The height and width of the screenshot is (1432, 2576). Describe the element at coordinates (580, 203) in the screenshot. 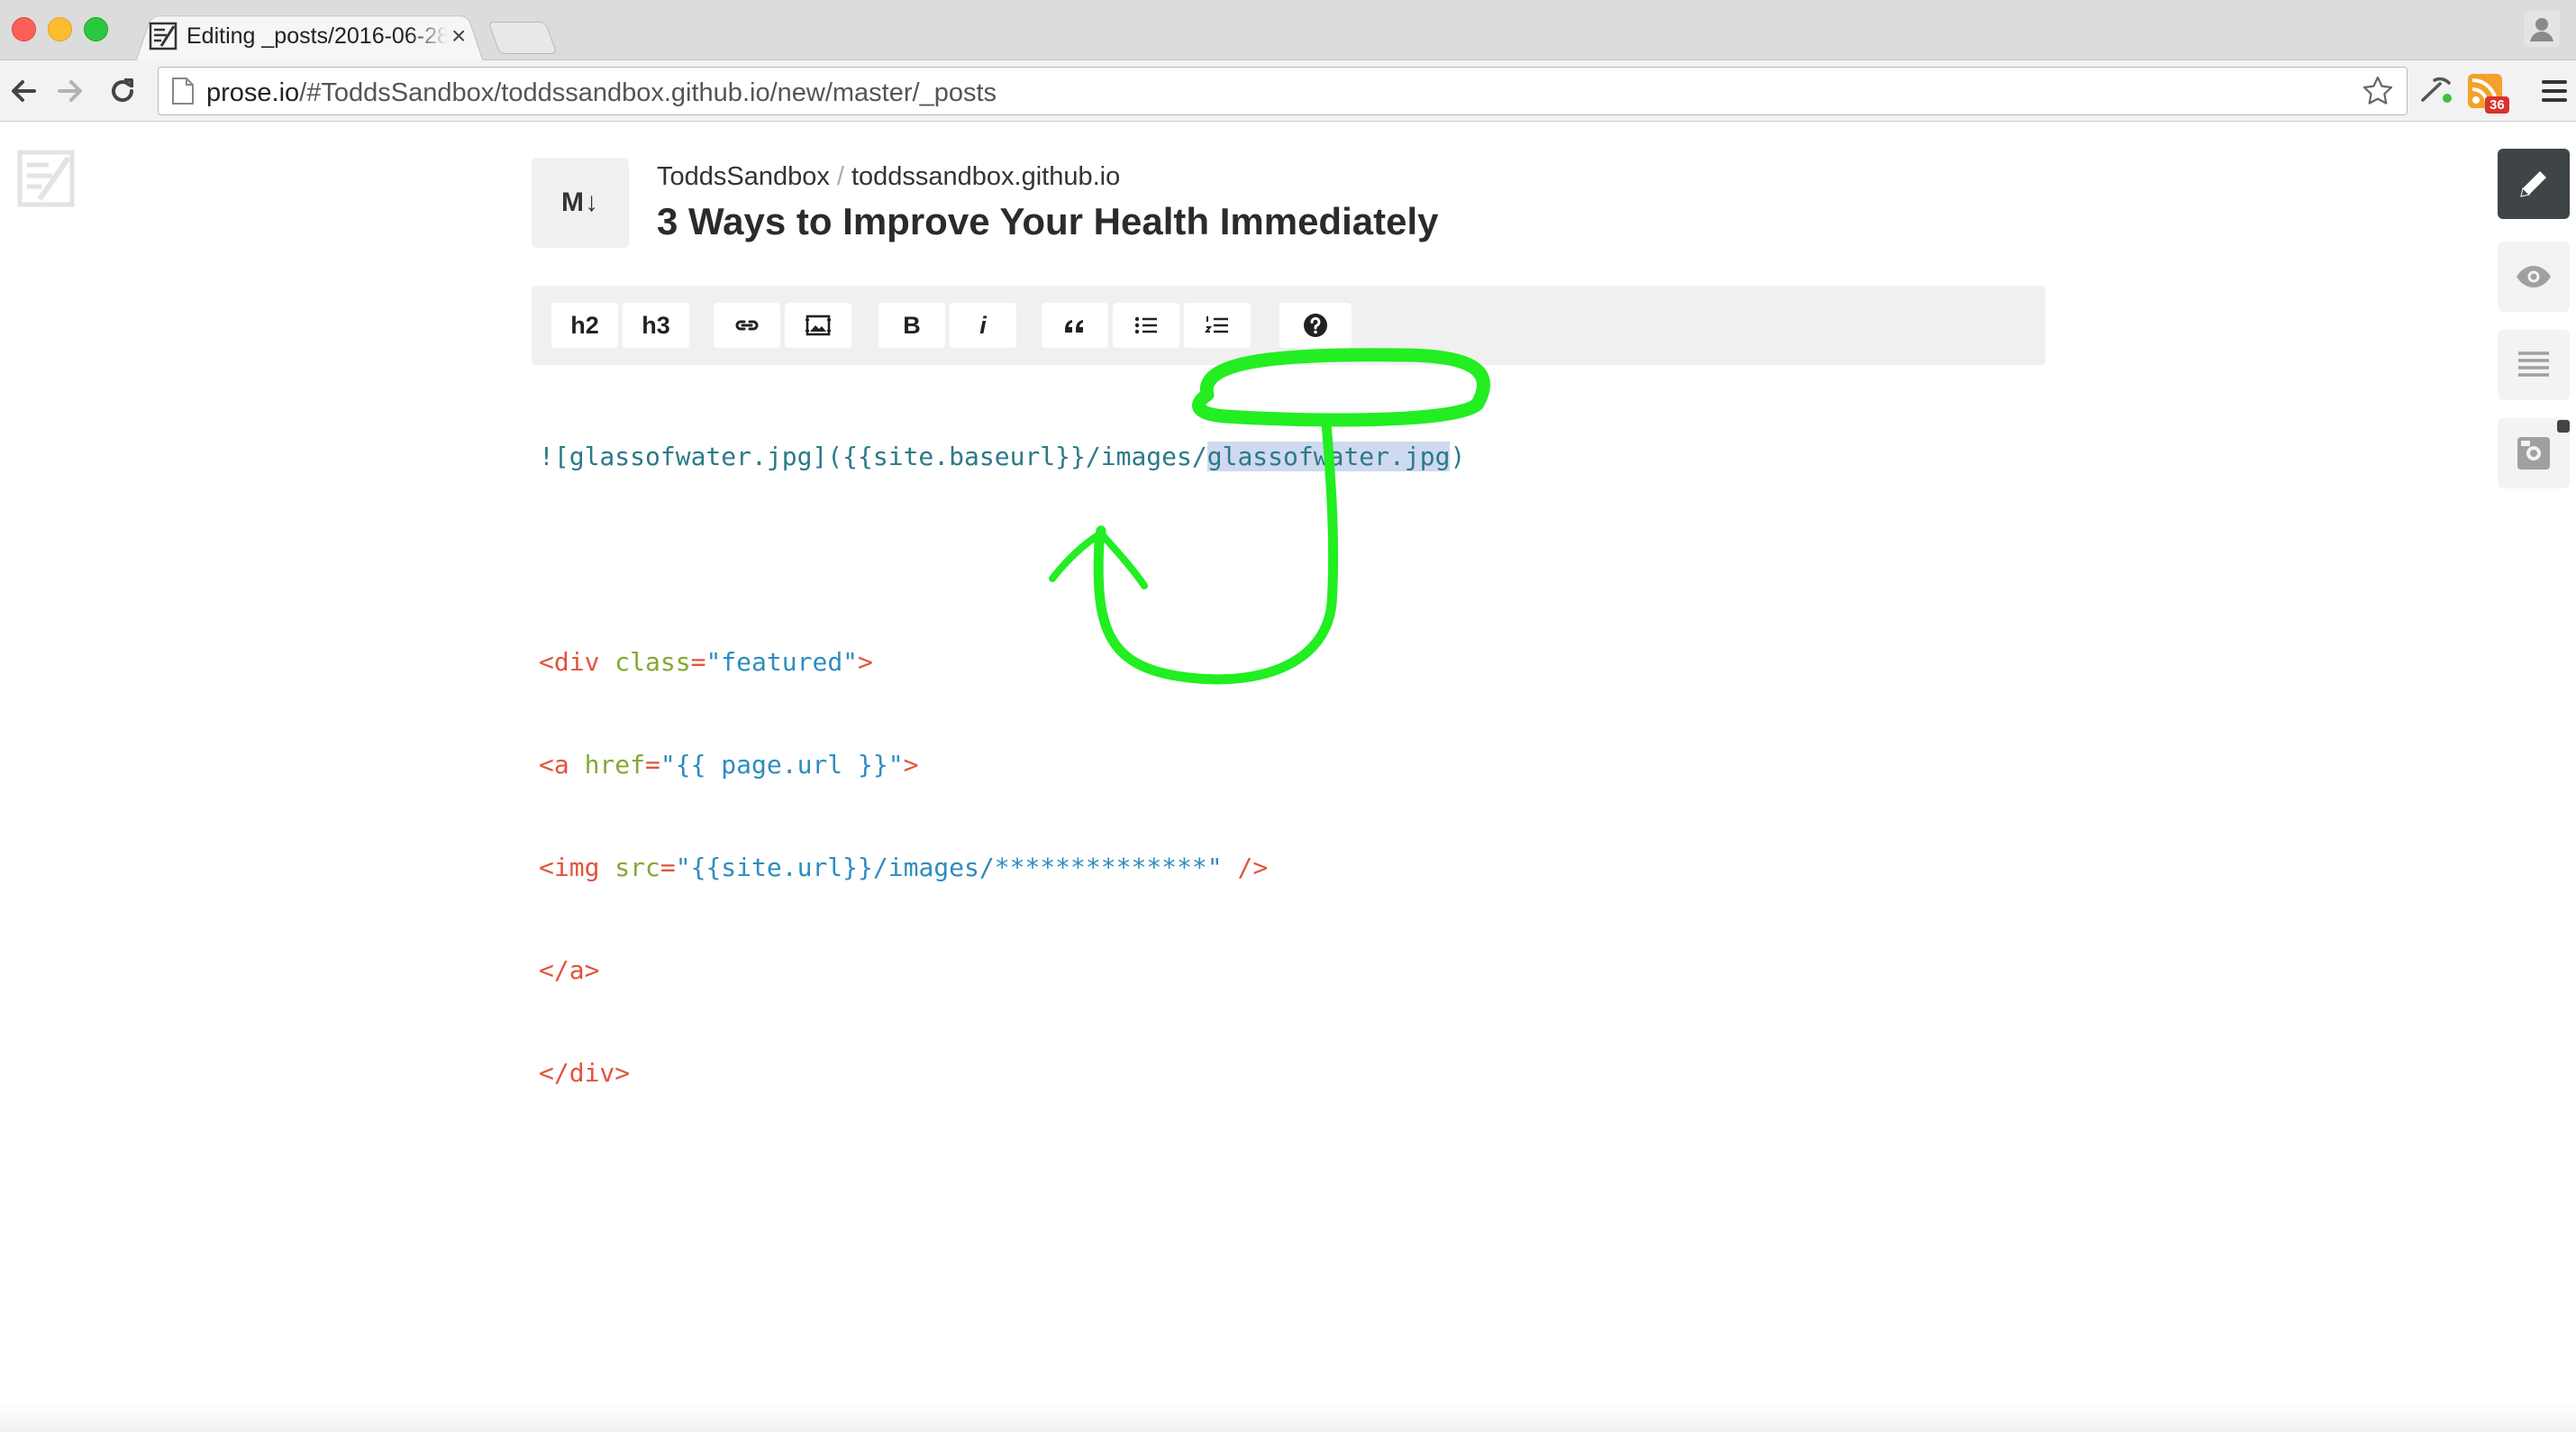

I see `markdown-file-badge: M↓` at that location.